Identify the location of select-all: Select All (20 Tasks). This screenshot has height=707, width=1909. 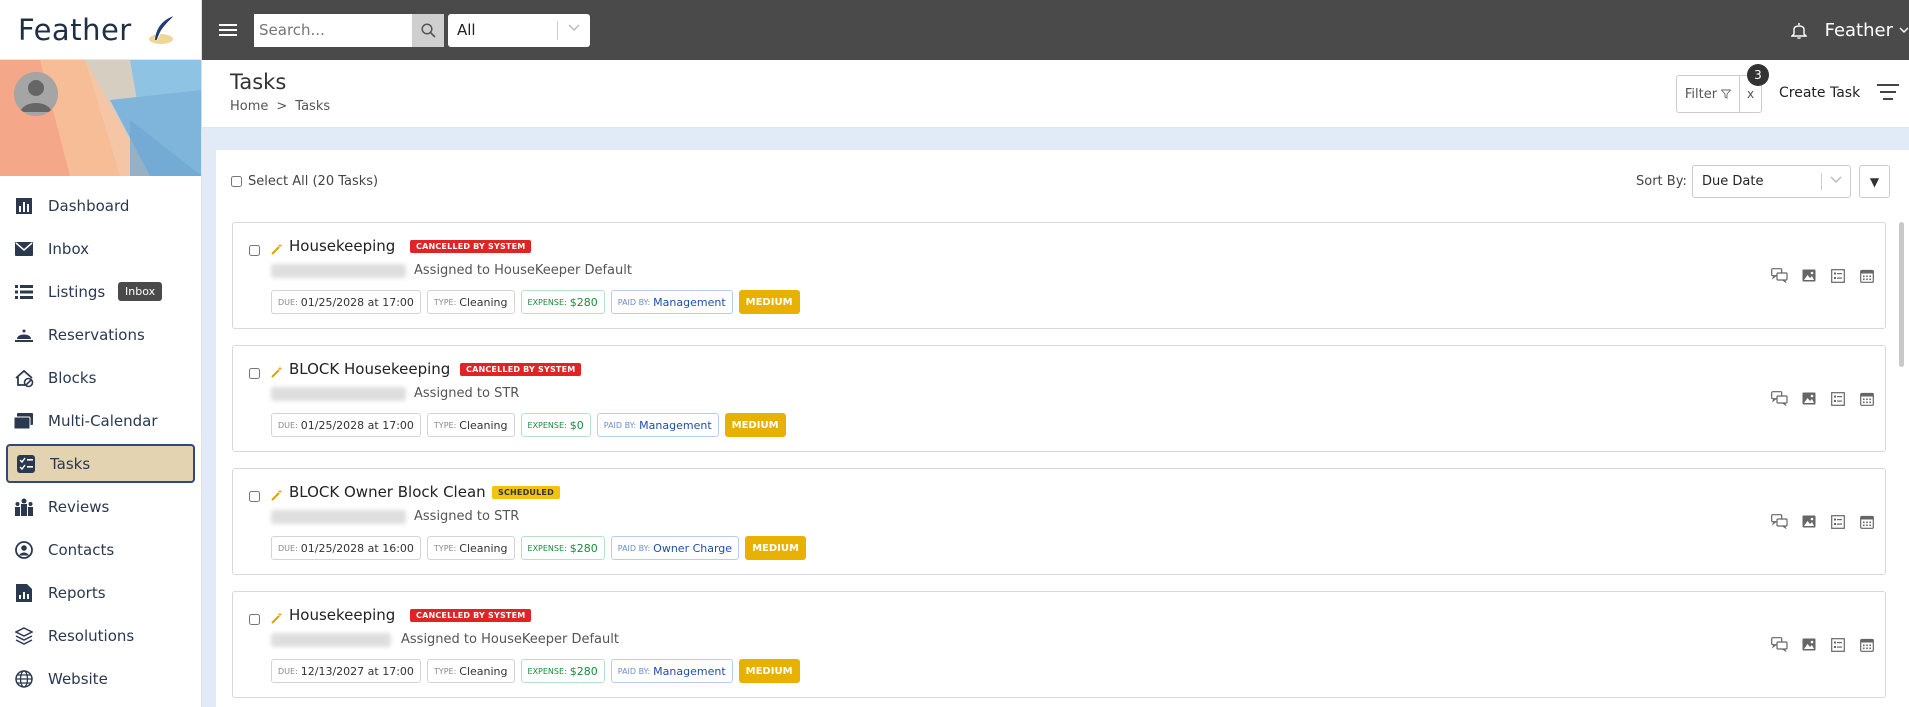
(304, 181).